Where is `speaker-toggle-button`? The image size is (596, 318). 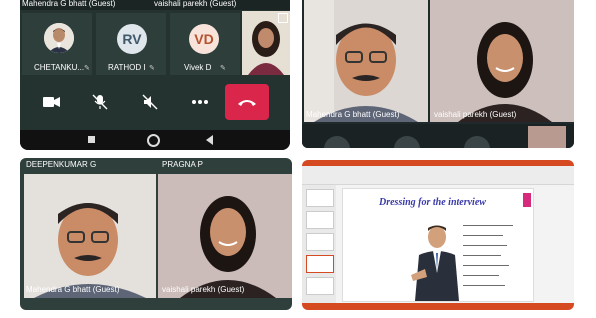 speaker-toggle-button is located at coordinates (150, 102).